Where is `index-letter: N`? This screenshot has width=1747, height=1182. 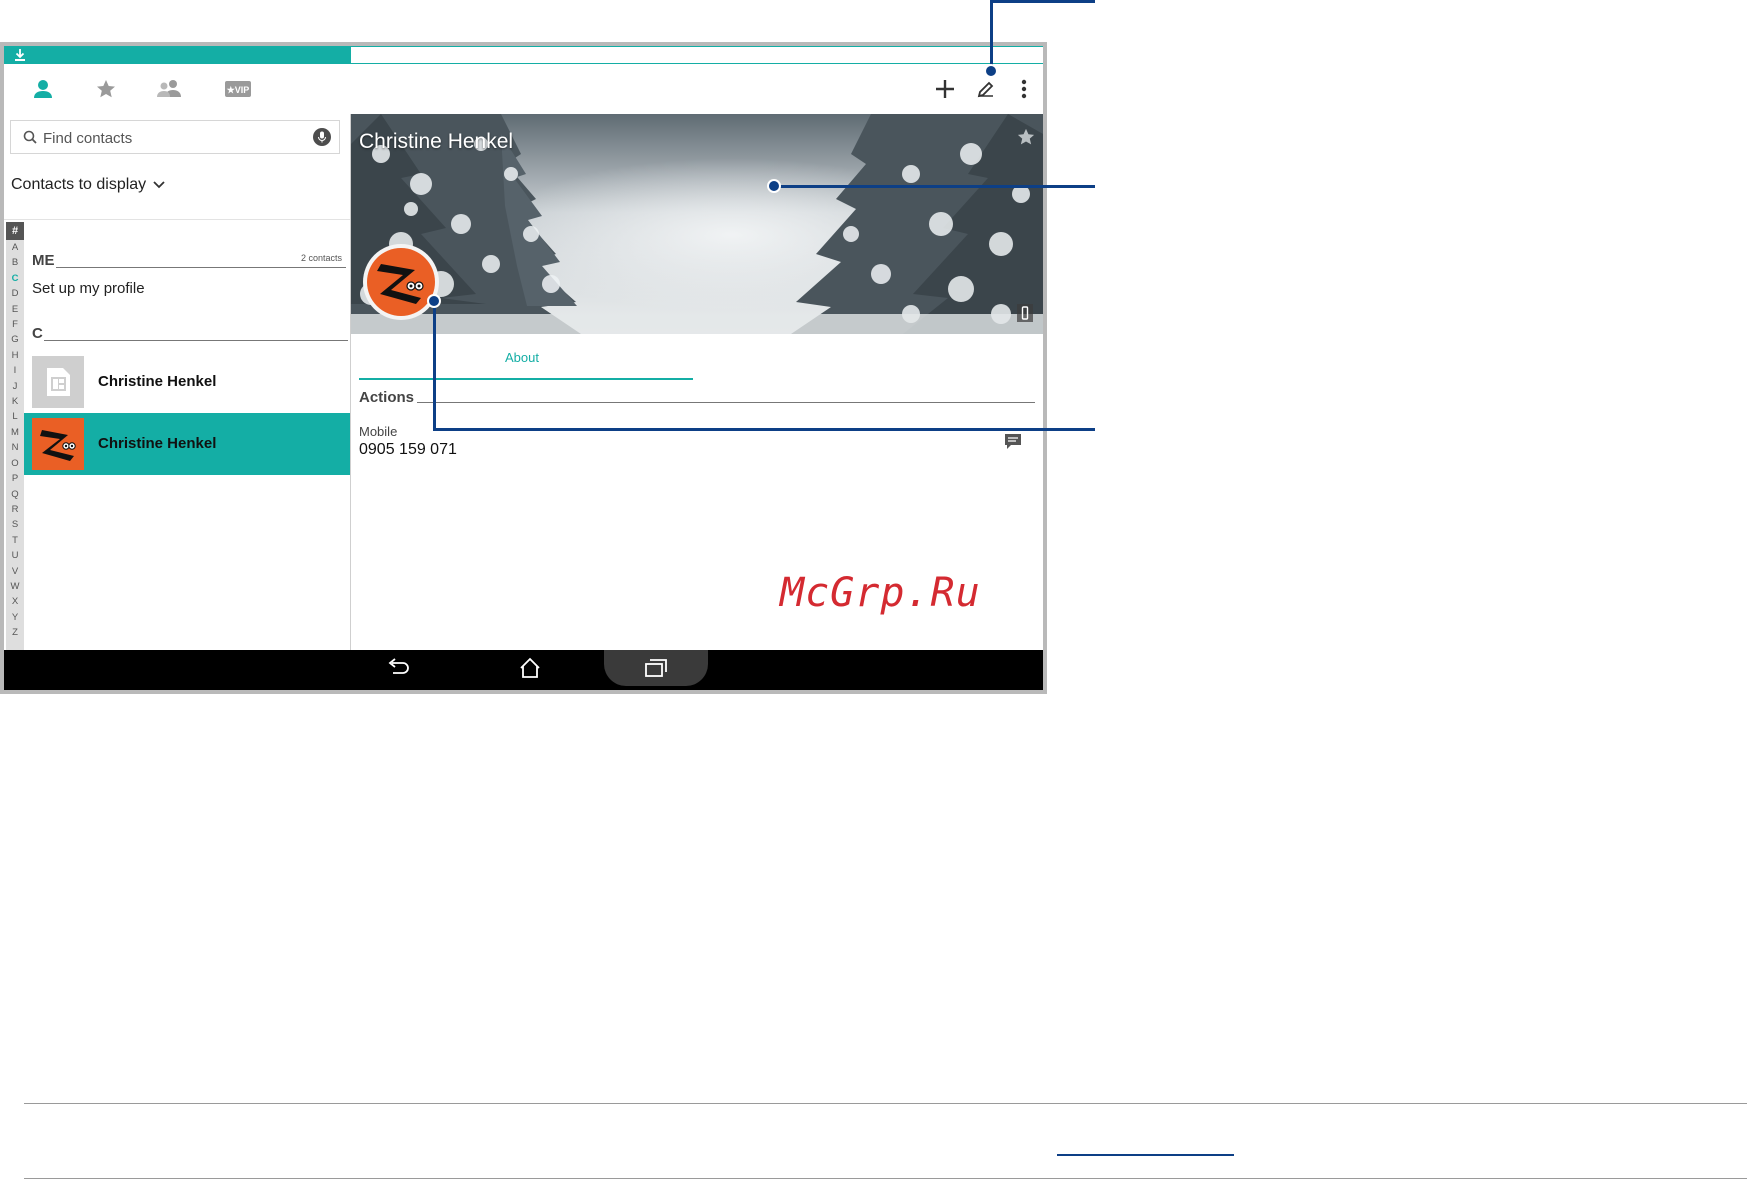
index-letter: N is located at coordinates (15, 447).